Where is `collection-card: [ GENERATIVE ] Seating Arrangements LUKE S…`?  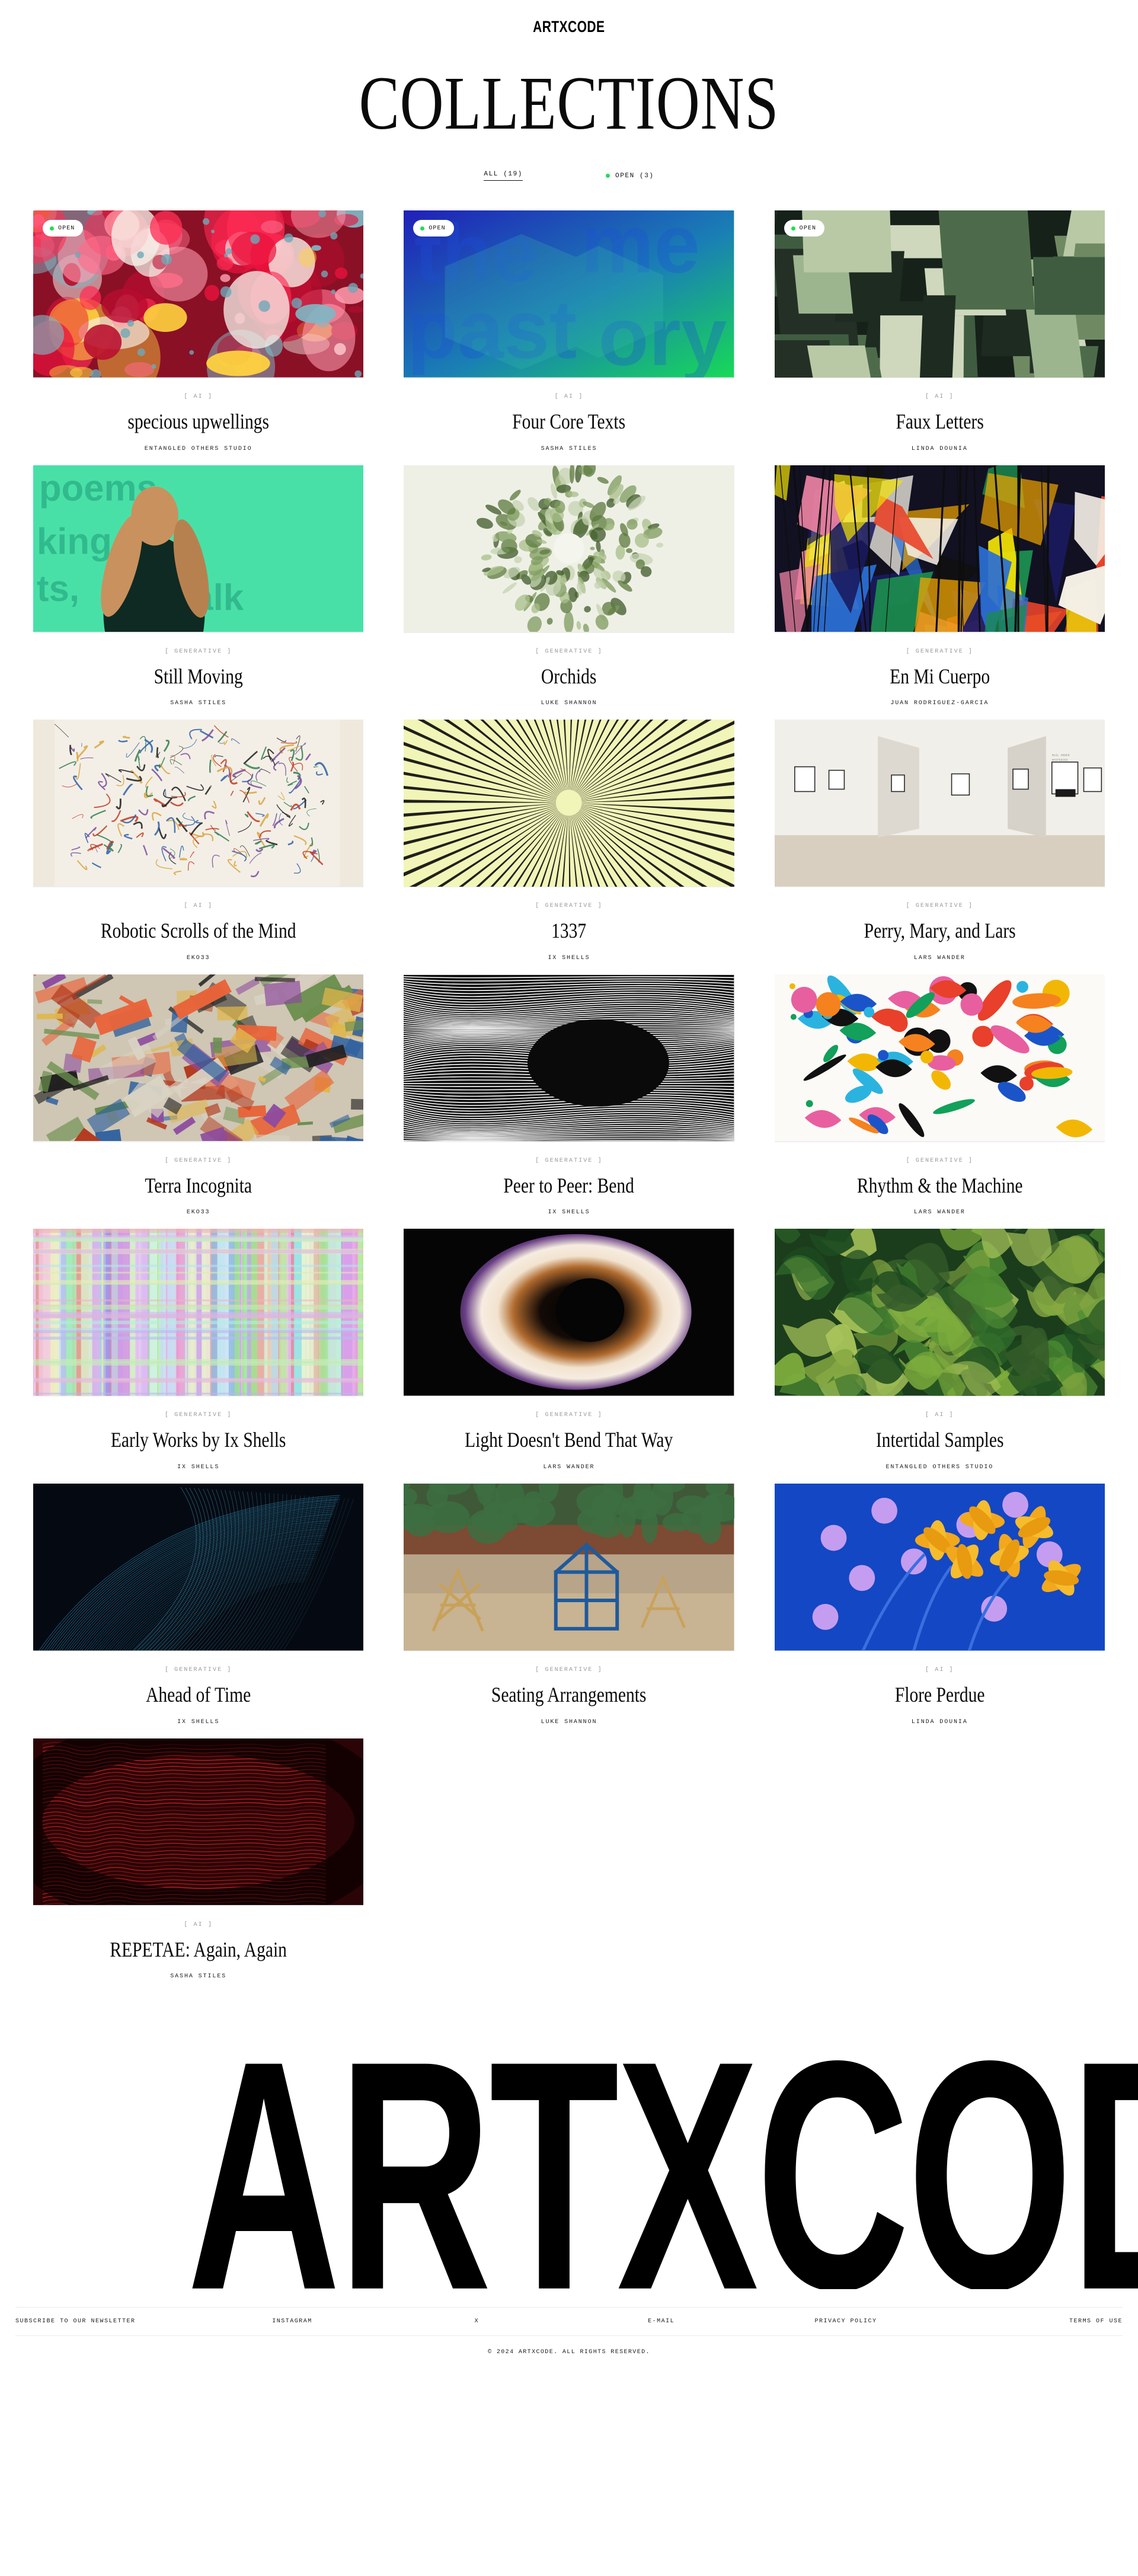
collection-card: [ GENERATIVE ] Seating Arrangements LUKE S… is located at coordinates (569, 1604).